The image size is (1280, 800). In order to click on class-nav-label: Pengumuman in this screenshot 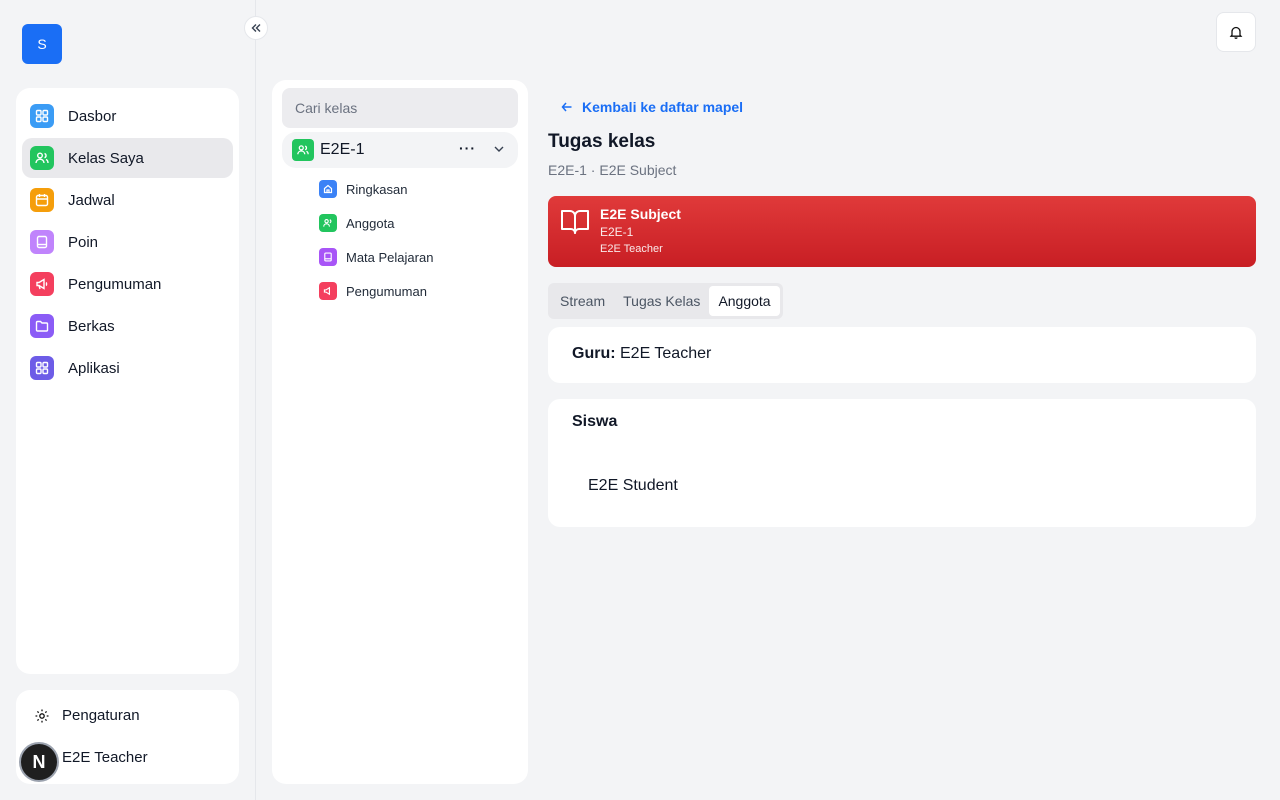, I will do `click(386, 291)`.